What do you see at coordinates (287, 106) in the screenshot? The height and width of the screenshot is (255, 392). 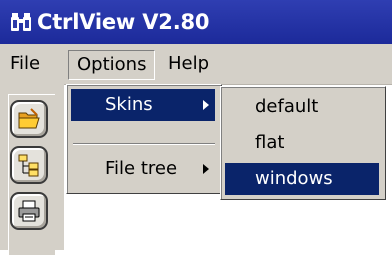 I see `skin-option-default-label: default` at bounding box center [287, 106].